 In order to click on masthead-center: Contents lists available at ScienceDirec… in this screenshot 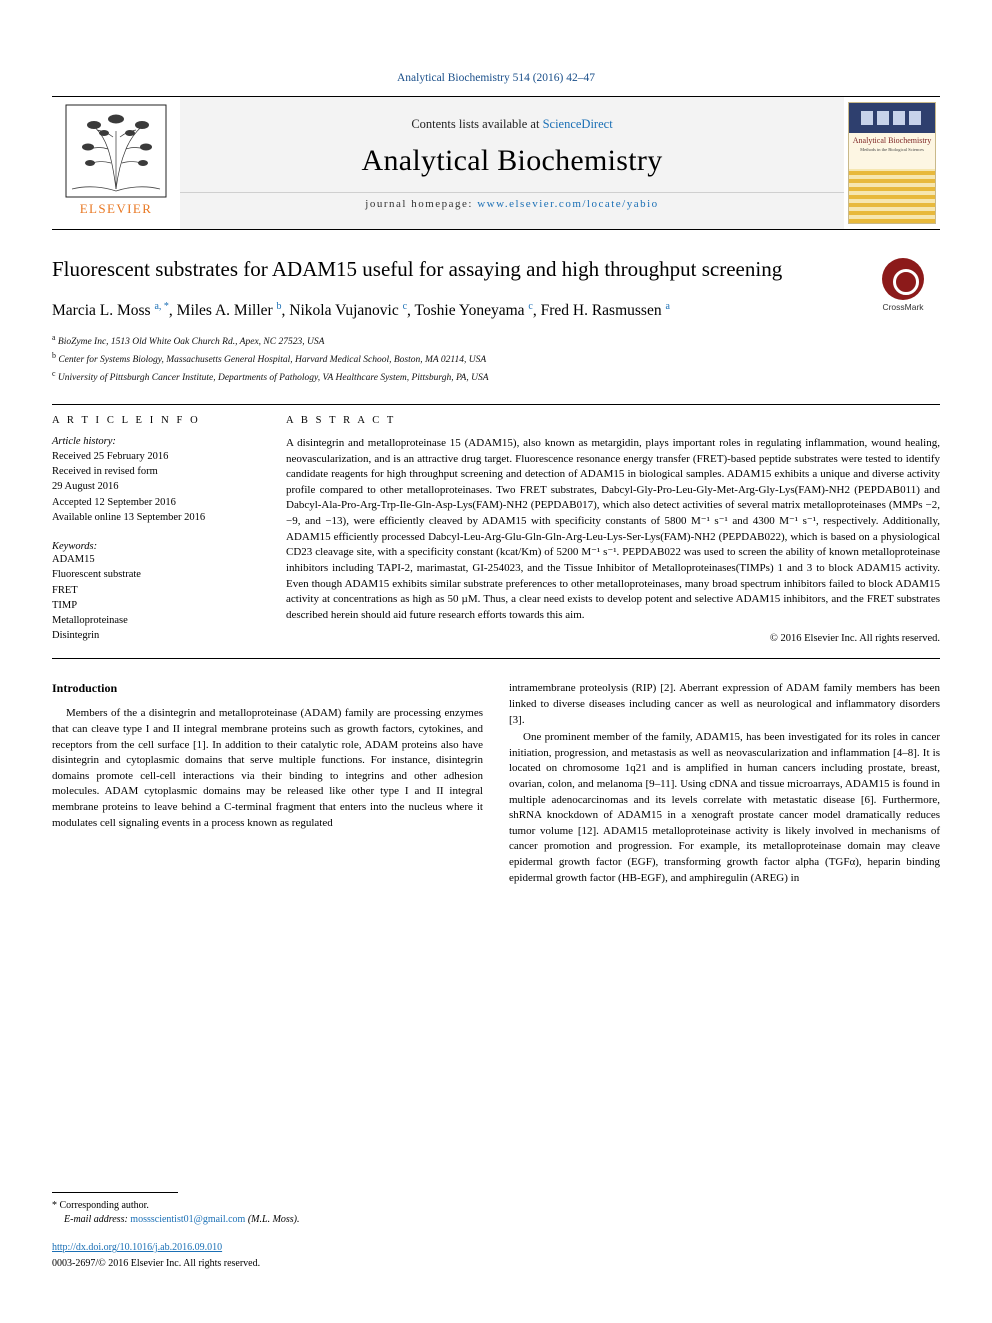, I will do `click(512, 163)`.